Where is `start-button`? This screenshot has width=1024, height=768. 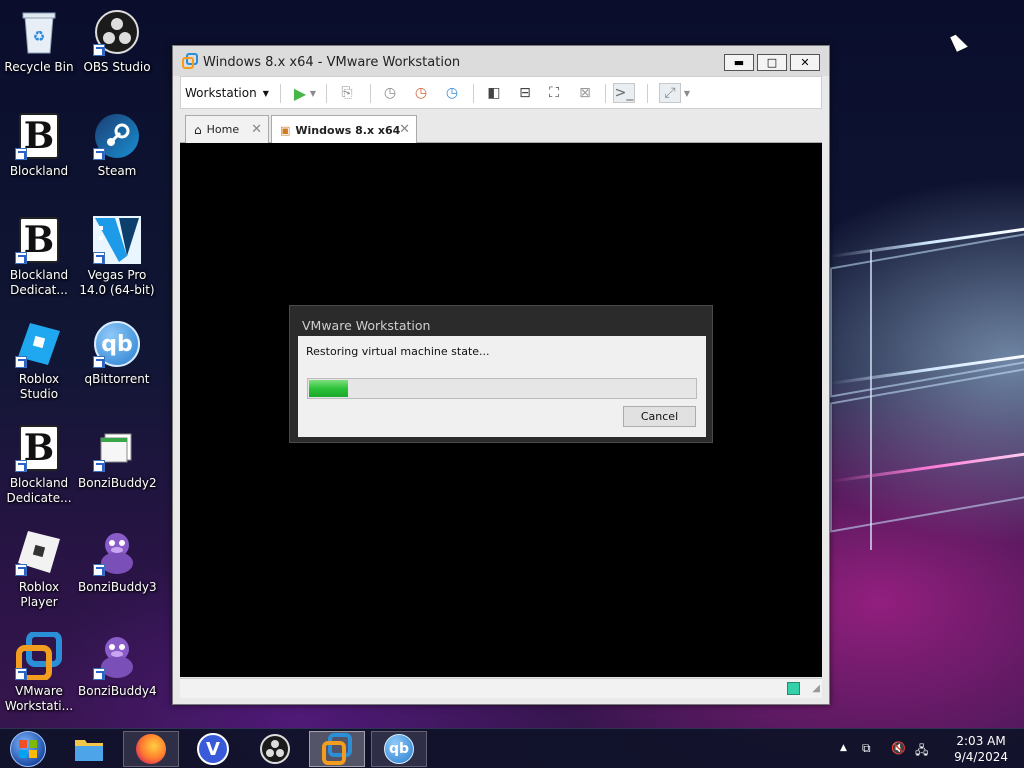
start-button is located at coordinates (28, 749).